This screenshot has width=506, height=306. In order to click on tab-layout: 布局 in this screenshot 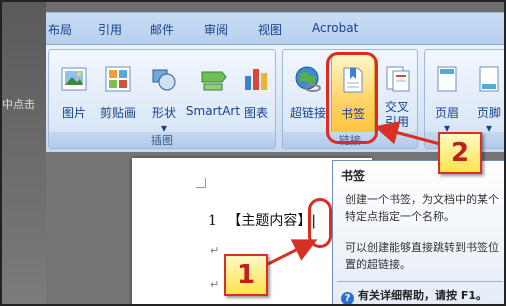, I will do `click(60, 29)`.